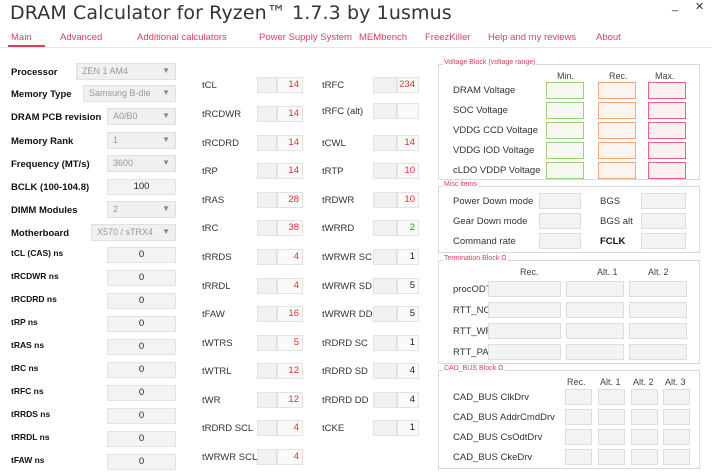  I want to click on memory-type-select: Samsung B-die ▼, so click(129, 93).